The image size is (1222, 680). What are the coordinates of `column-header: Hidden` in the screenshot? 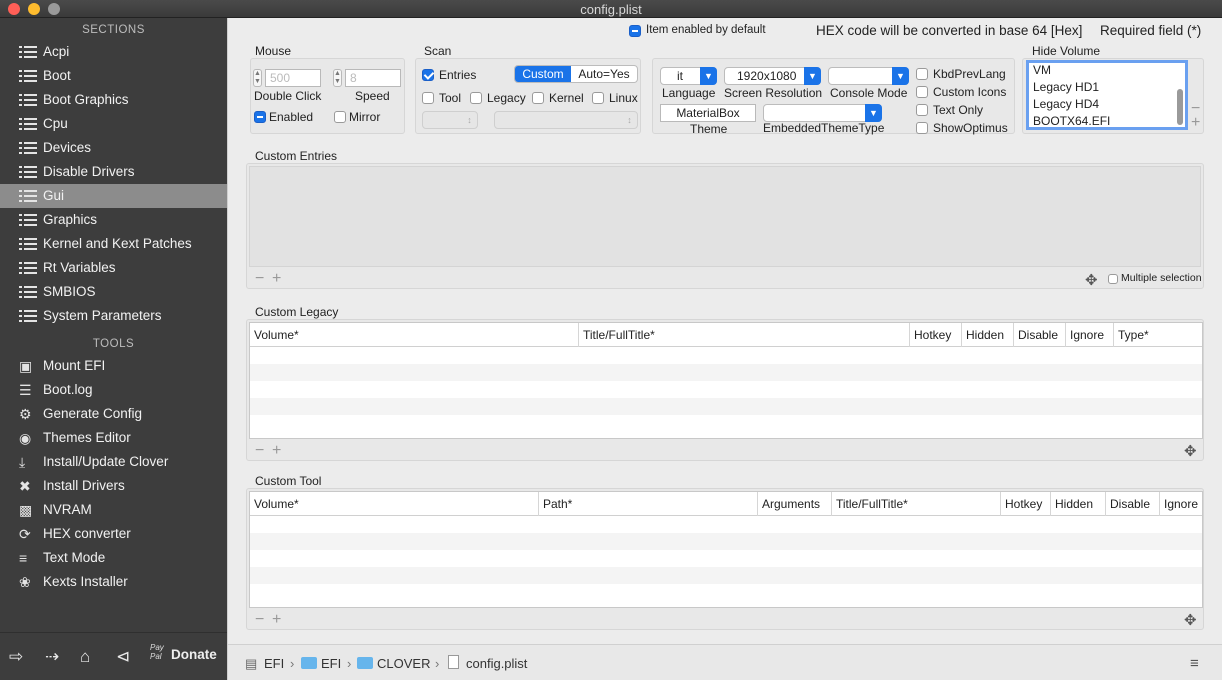 It's located at (1077, 504).